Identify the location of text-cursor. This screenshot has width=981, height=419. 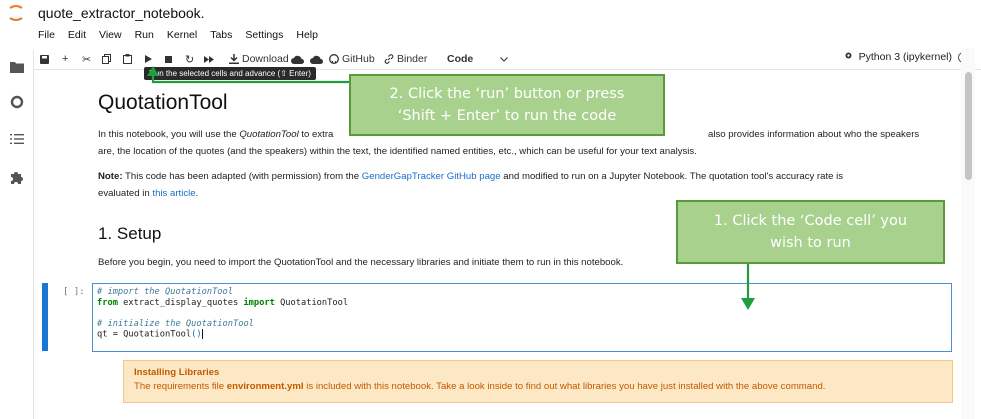
(202, 334).